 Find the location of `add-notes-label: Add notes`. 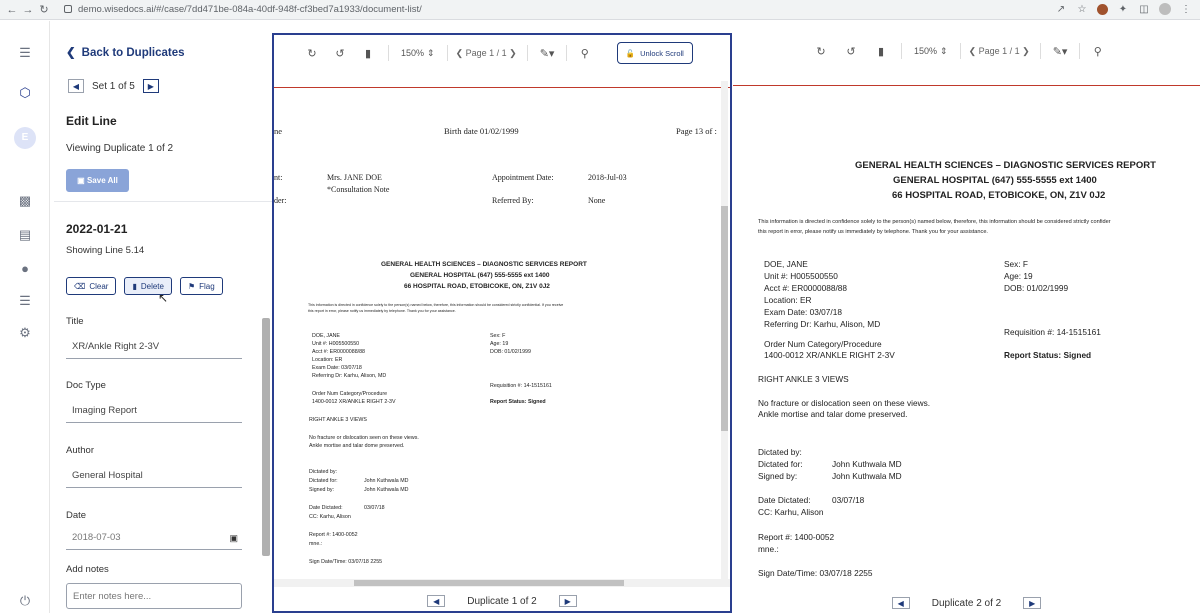

add-notes-label: Add notes is located at coordinates (87, 569).